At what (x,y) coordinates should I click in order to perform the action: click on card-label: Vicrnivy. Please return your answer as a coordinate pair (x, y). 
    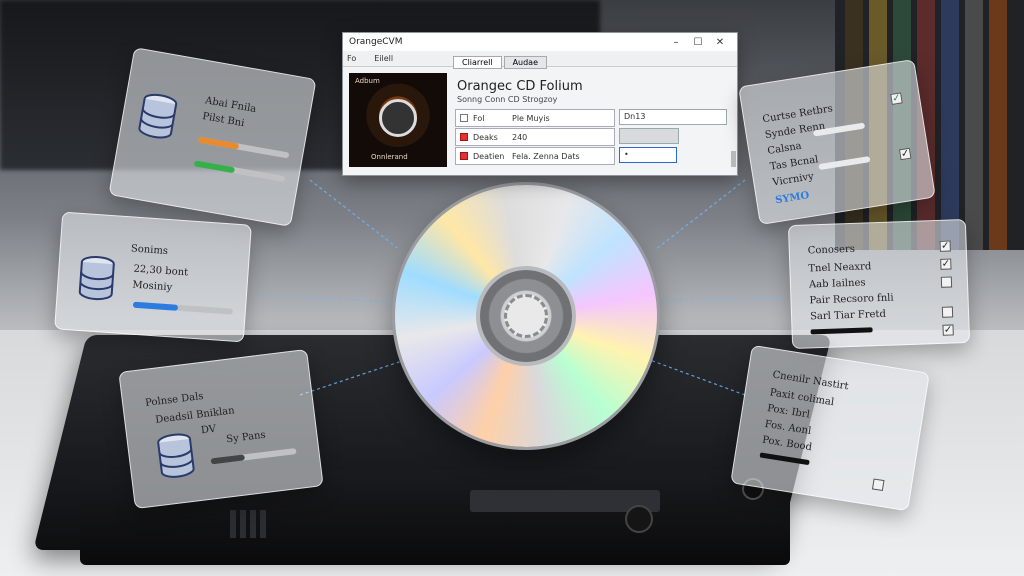
    Looking at the image, I should click on (793, 180).